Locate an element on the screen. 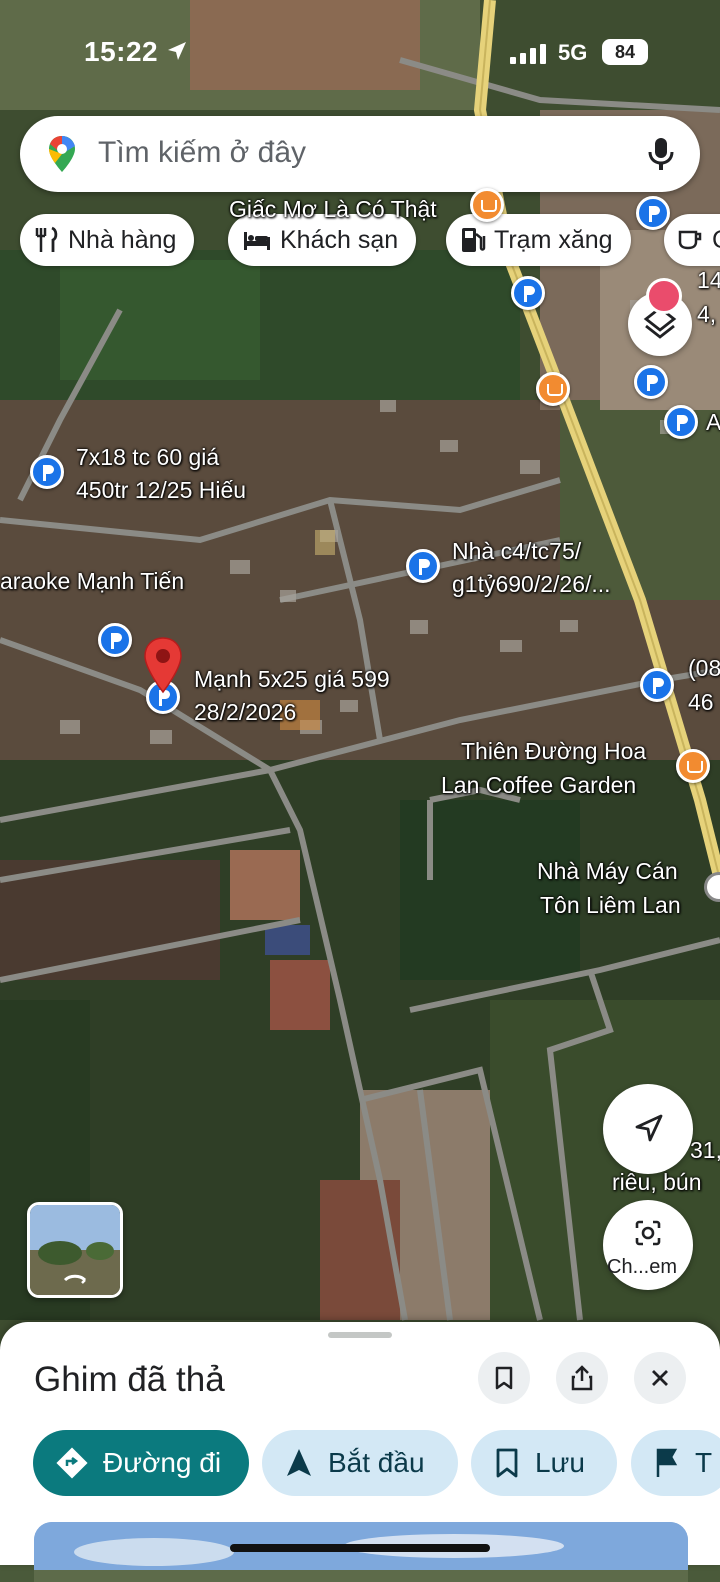  fork-knife-icon is located at coordinates (46, 239).